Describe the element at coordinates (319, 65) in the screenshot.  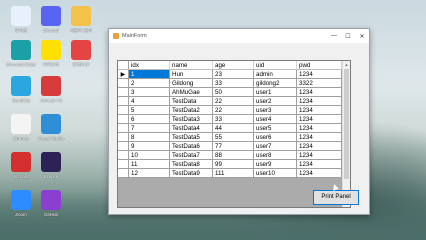
I see `column-header-pwd: pwd` at that location.